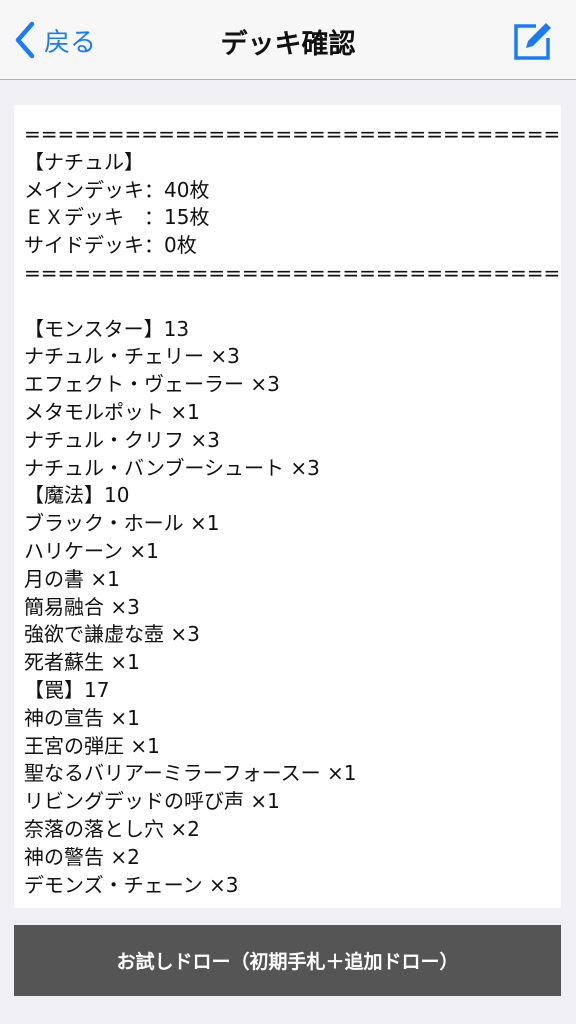 The width and height of the screenshot is (576, 1024). Describe the element at coordinates (288, 40) in the screenshot. I see `navigation-bar: 戻る デッキ確認` at that location.